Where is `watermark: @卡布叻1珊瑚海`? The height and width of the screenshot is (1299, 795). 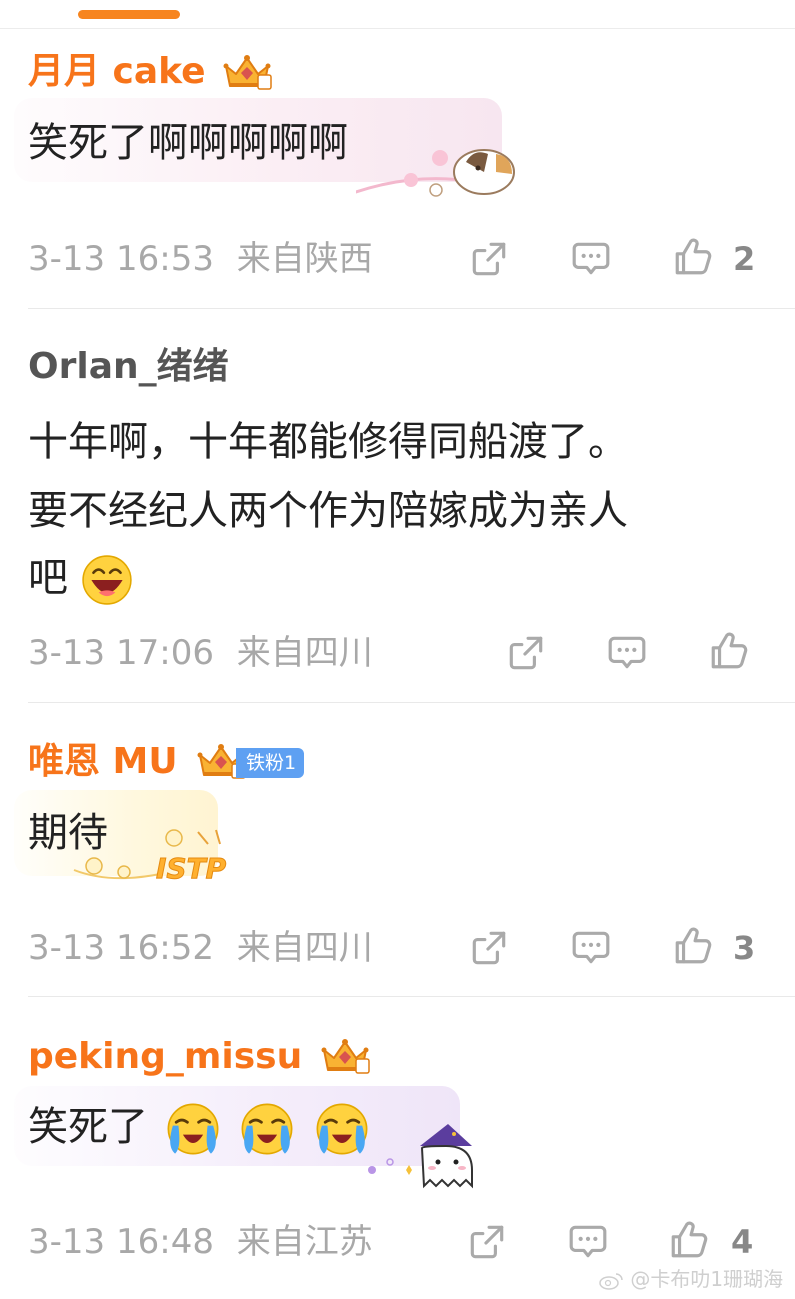
watermark: @卡布叻1珊瑚海 is located at coordinates (690, 1277).